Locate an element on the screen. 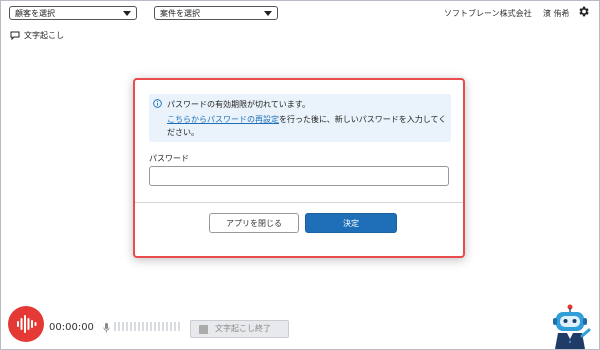  end-transcription-button: 文字起こし終了 is located at coordinates (239, 329).